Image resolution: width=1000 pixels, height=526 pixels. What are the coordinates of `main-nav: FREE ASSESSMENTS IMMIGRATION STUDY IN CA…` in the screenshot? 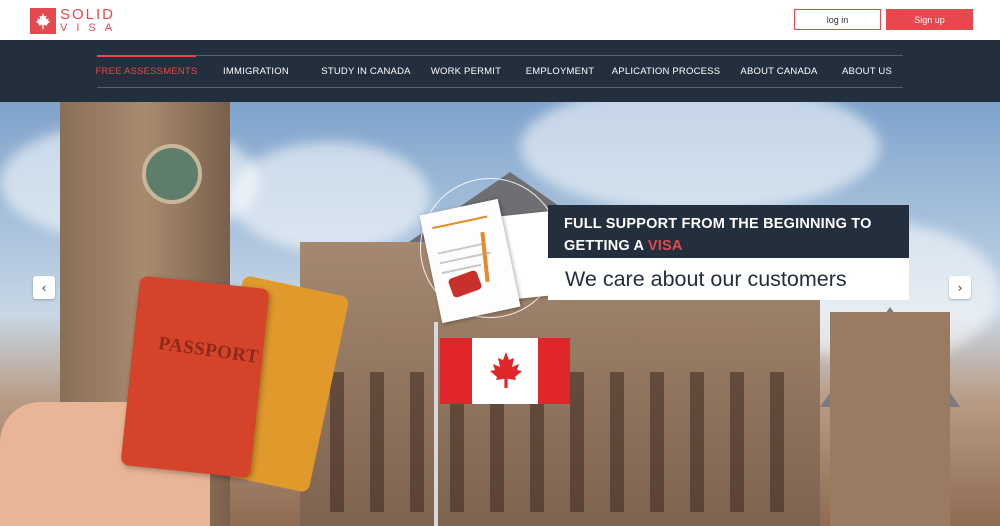 It's located at (500, 71).